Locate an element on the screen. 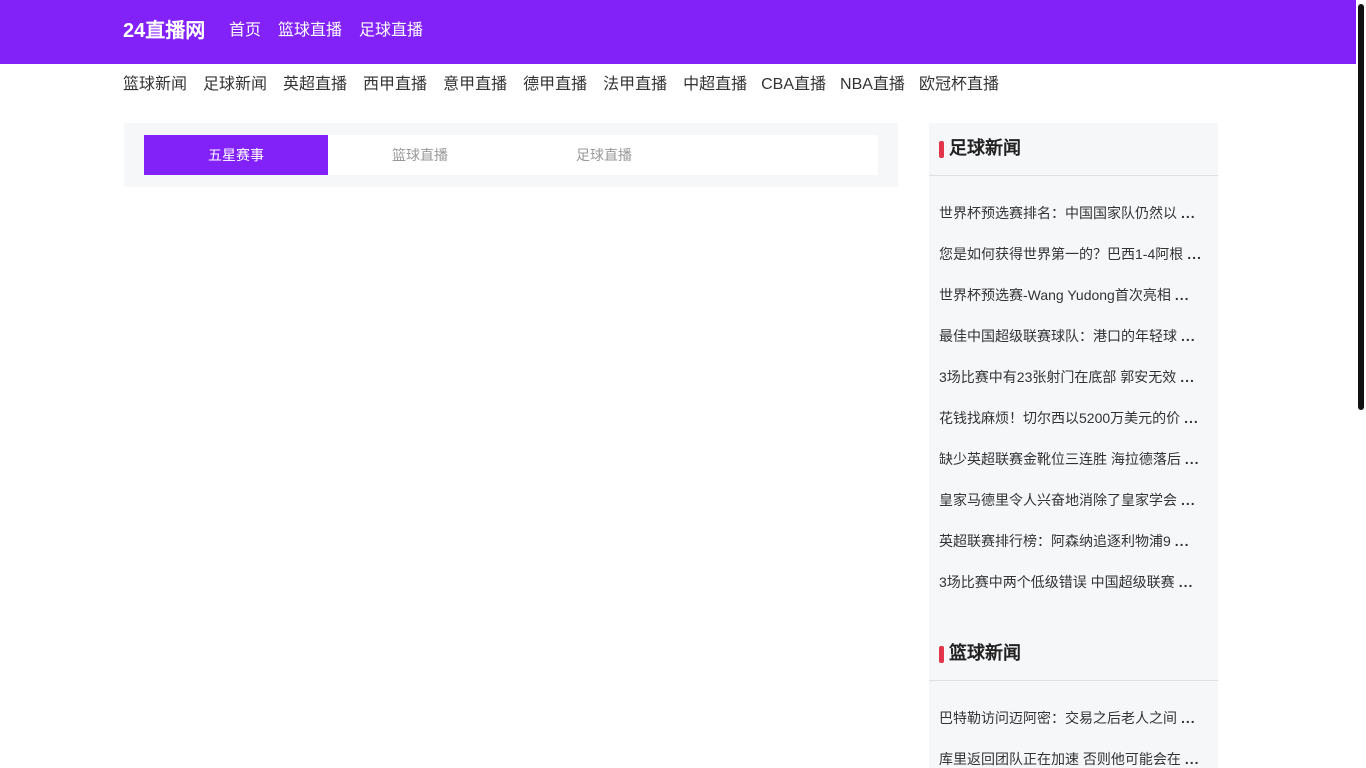 The height and width of the screenshot is (768, 1366). news-title: 缺少英超联赛金靴位三连胜 海拉德落后 is located at coordinates (1060, 459).